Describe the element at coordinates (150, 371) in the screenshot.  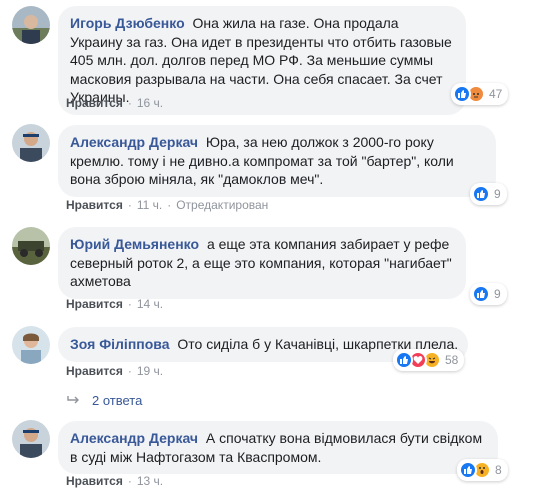
I see `comment-time: 19 ч.` at that location.